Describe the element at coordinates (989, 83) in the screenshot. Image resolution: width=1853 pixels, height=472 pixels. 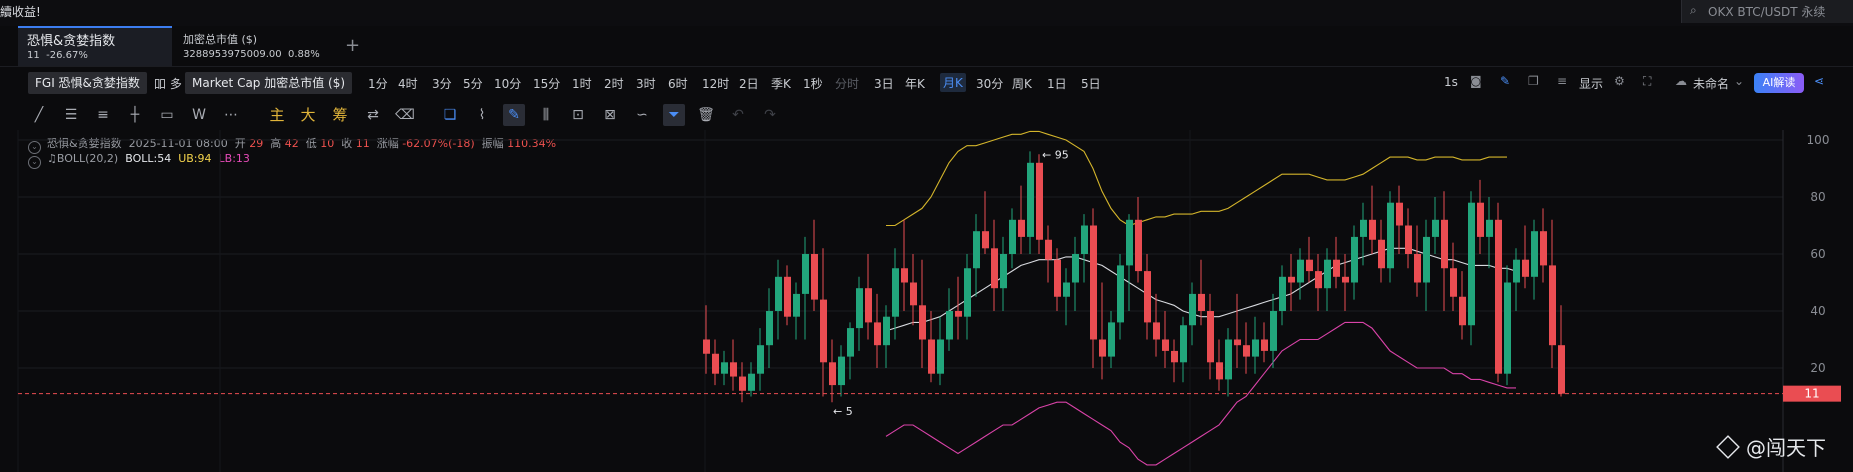
I see `period-18: 30分` at that location.